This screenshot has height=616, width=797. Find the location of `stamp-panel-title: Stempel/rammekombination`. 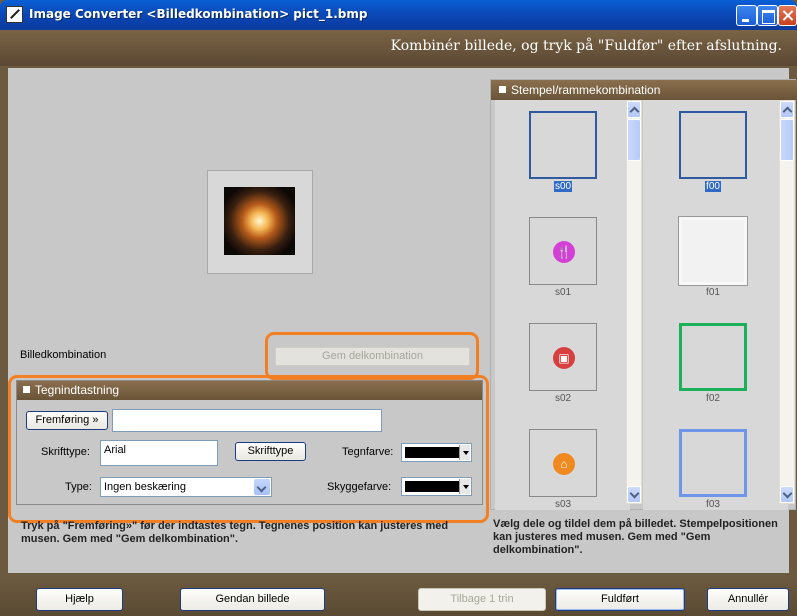

stamp-panel-title: Stempel/rammekombination is located at coordinates (586, 90).